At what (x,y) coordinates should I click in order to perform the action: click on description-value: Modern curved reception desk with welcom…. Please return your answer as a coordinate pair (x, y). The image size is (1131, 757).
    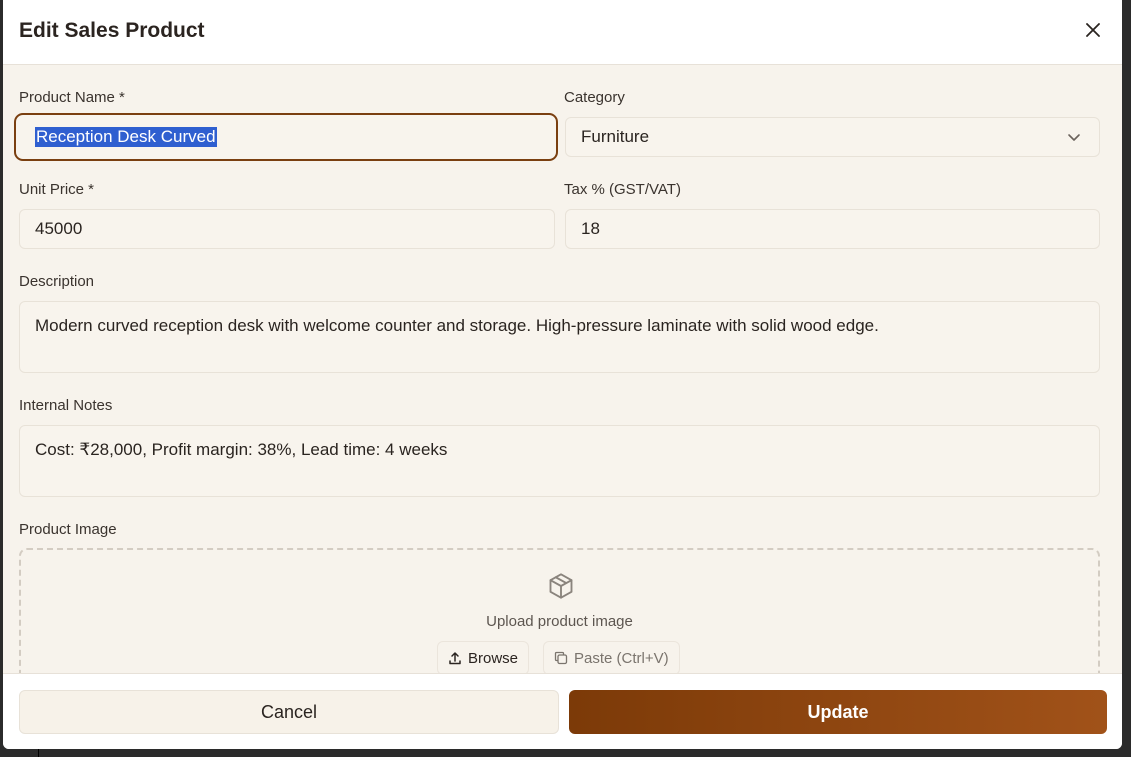
    Looking at the image, I should click on (457, 325).